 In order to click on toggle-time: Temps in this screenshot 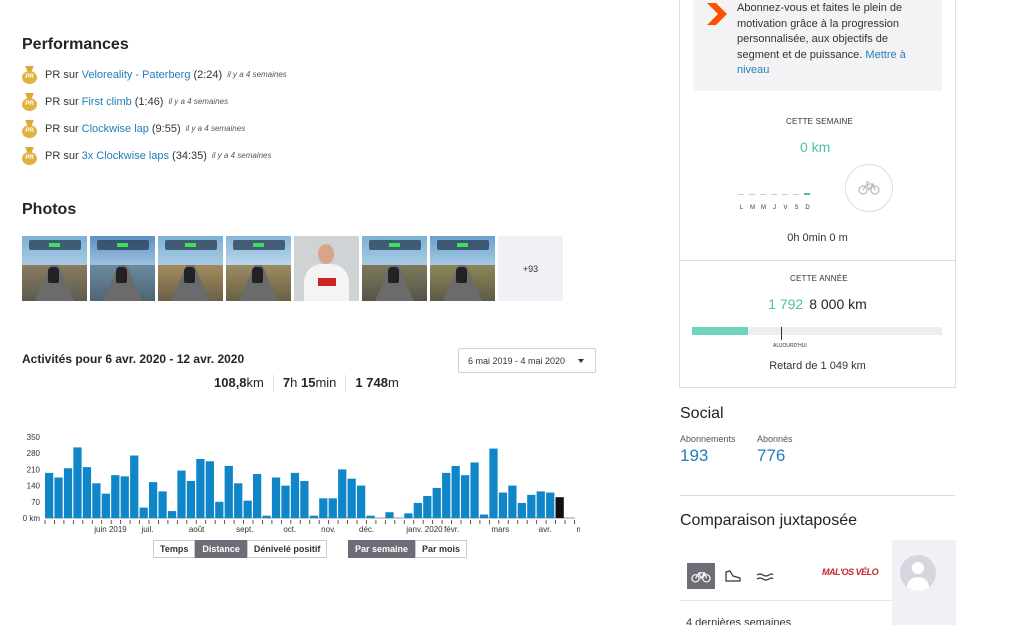, I will do `click(174, 549)`.